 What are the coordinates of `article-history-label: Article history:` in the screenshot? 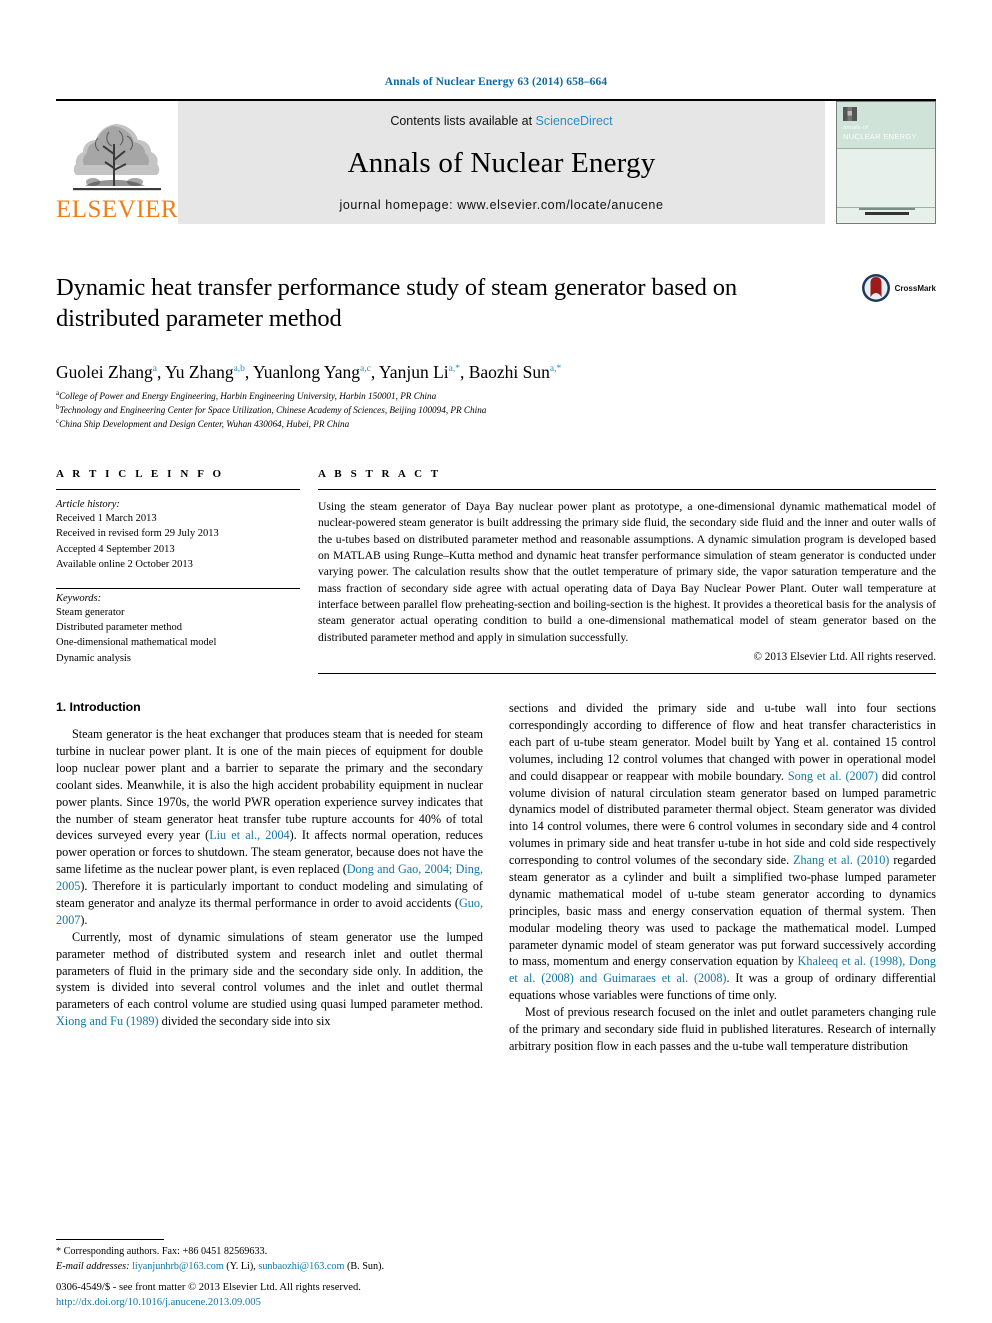 It's located at (88, 504).